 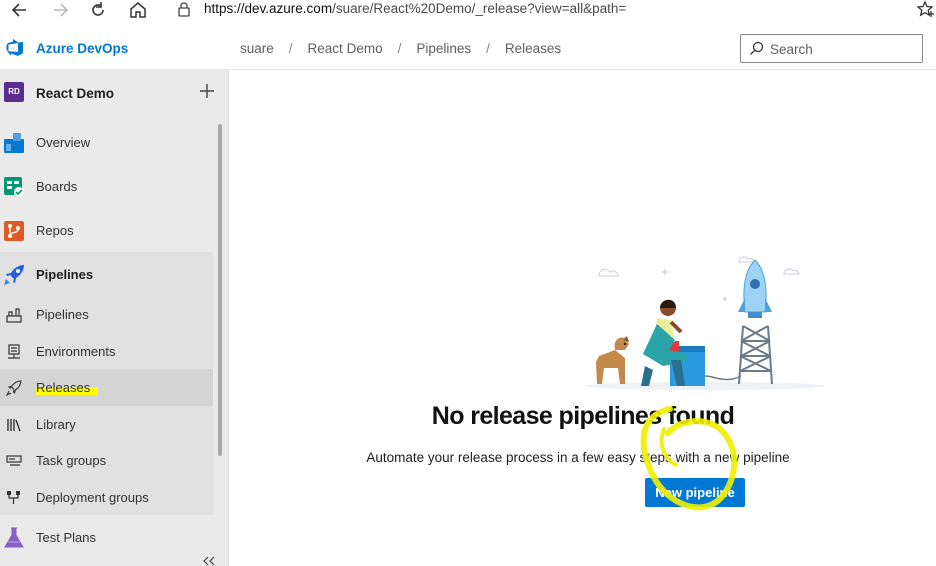 I want to click on sidebar-subitem-label: Task groups, so click(x=71, y=460).